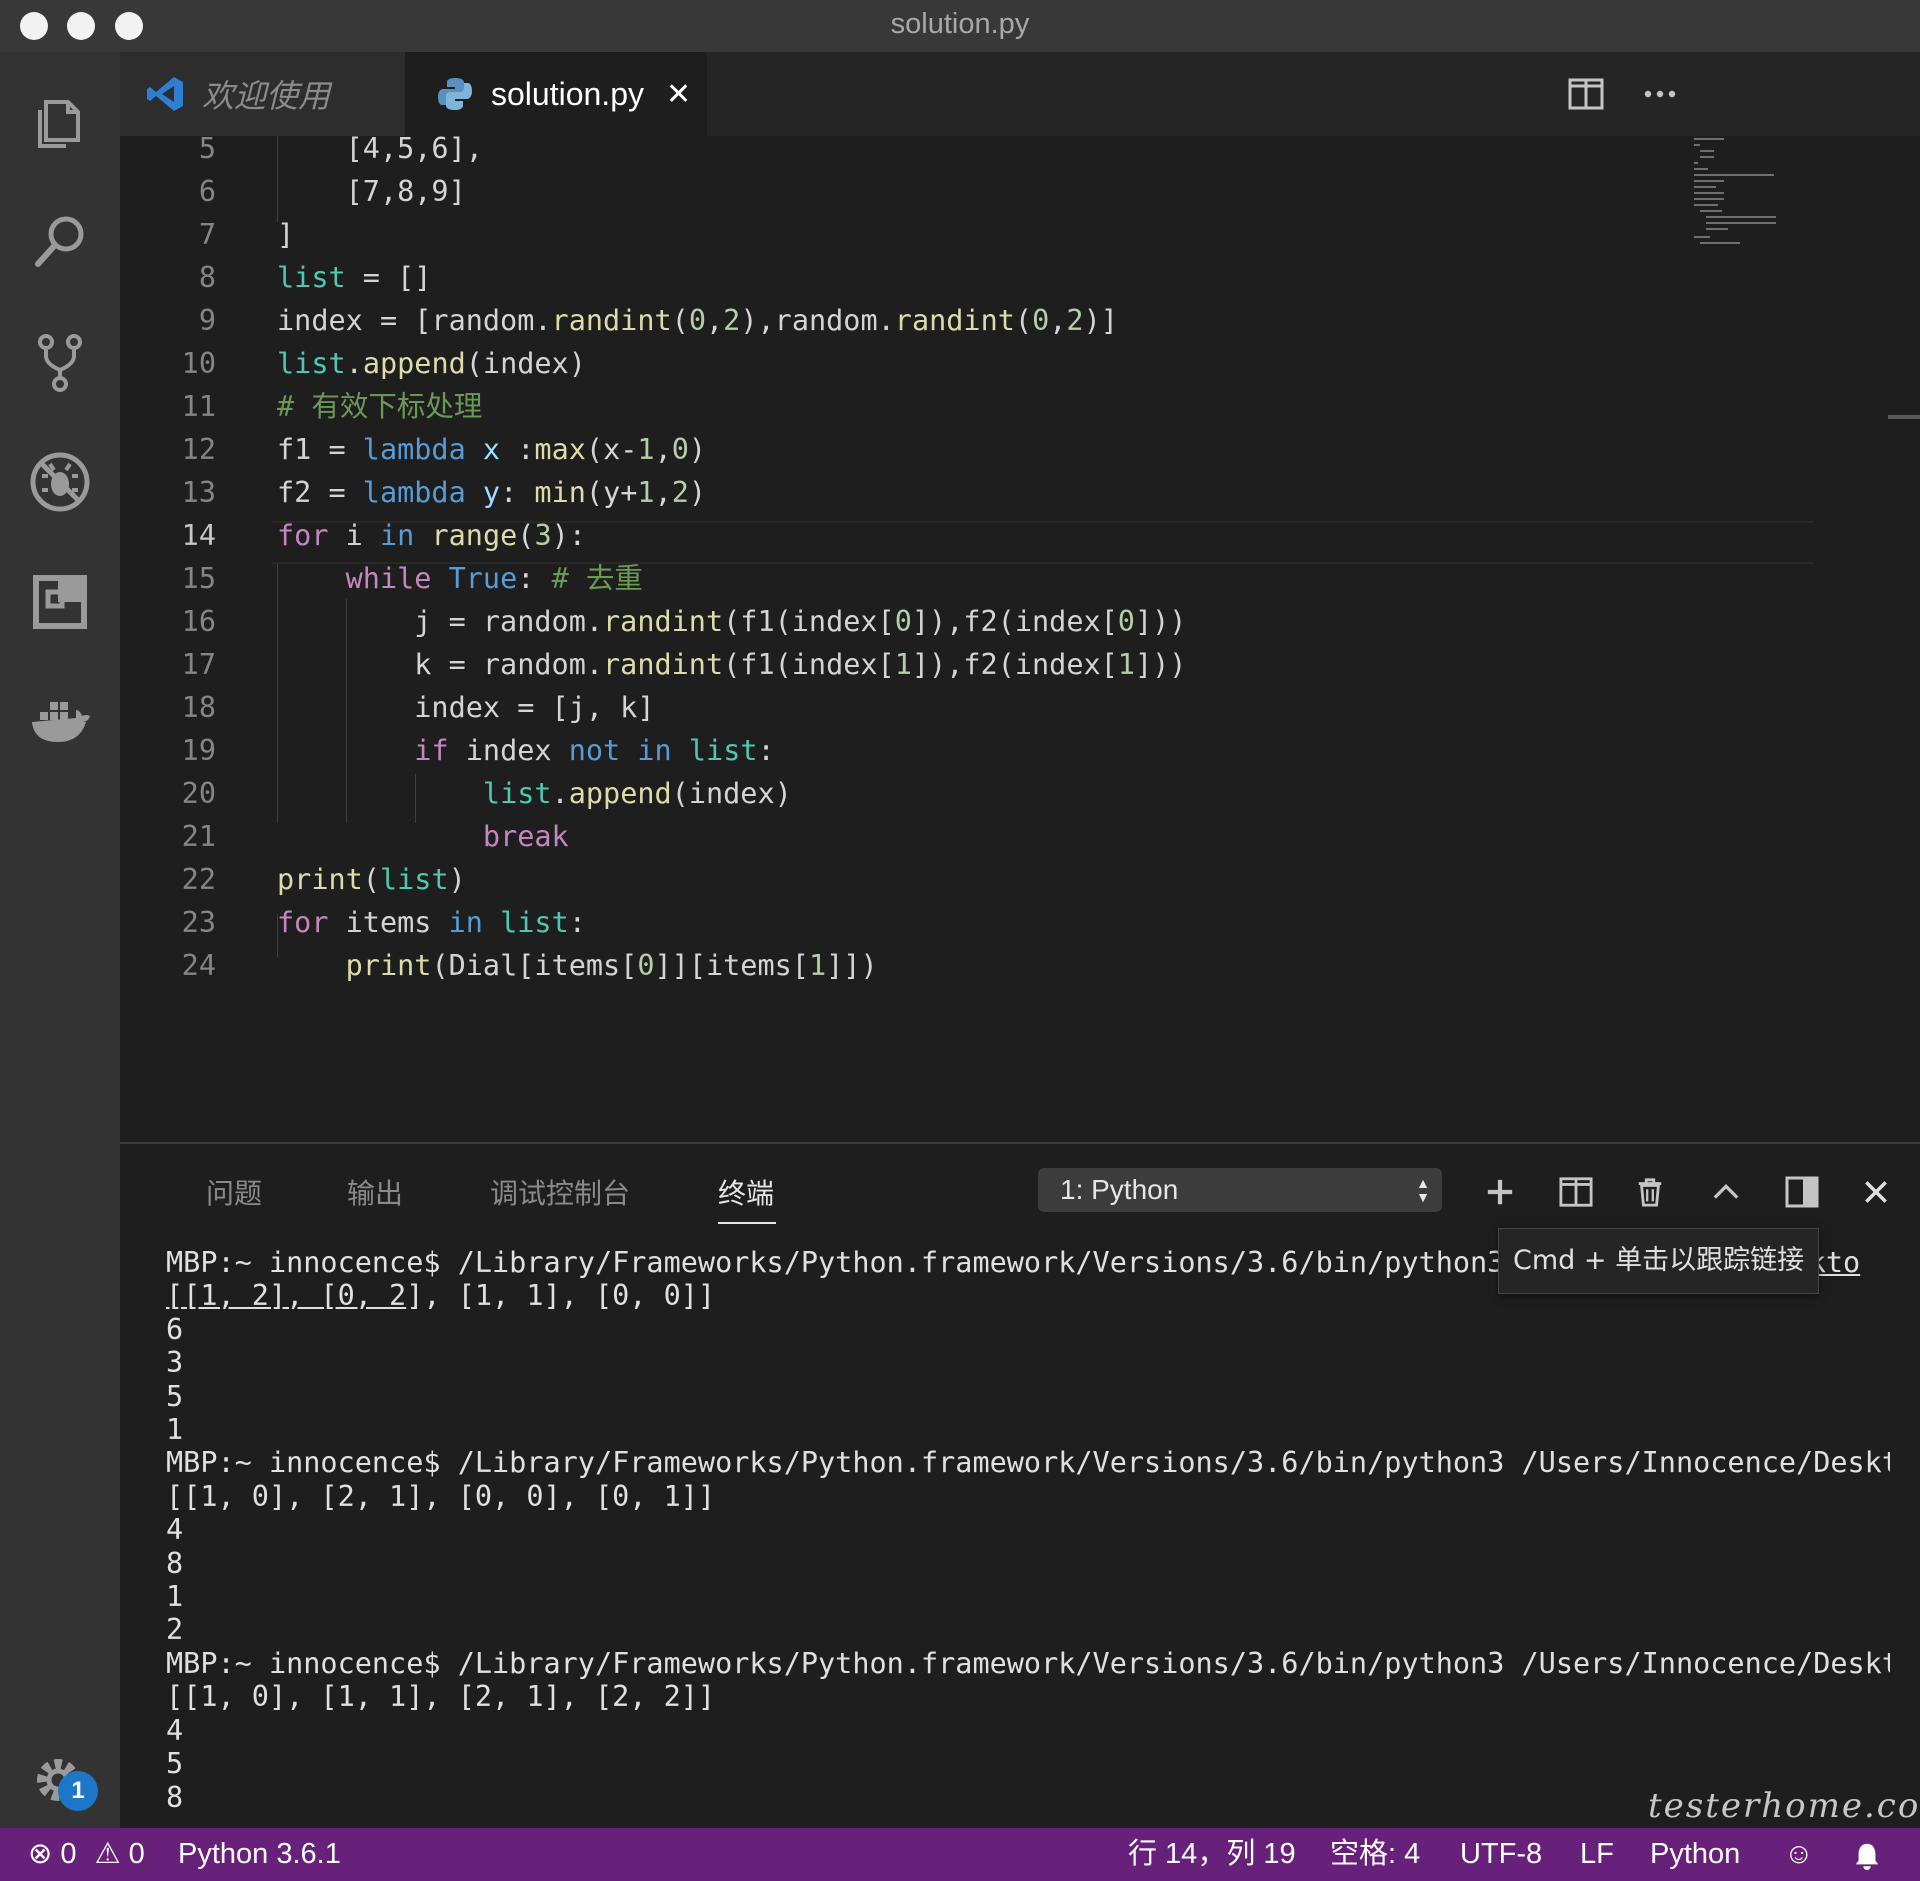  What do you see at coordinates (1500, 1192) in the screenshot?
I see `new-terminal-icon` at bounding box center [1500, 1192].